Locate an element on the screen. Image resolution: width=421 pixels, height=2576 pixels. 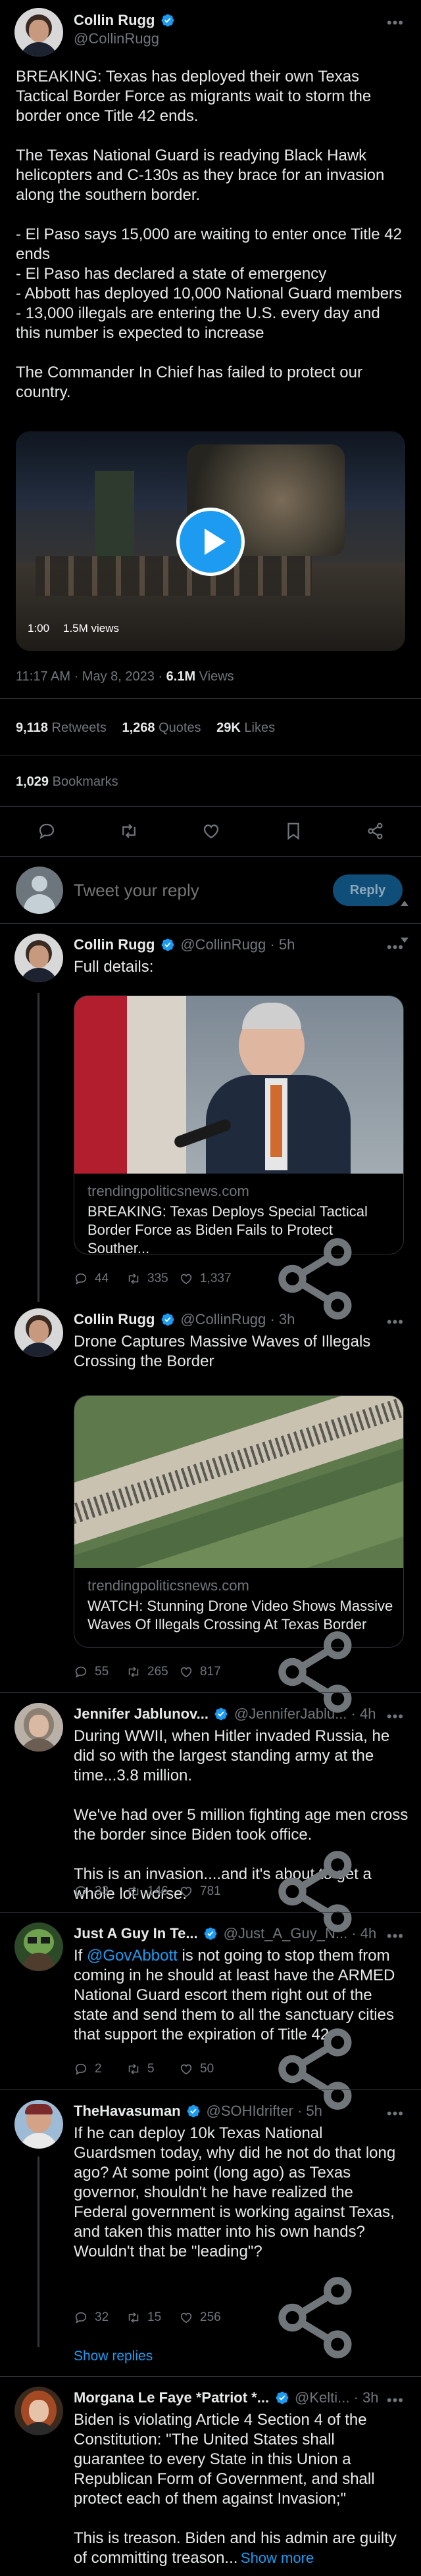
retweets-stat: 9,118 Retweets is located at coordinates (61, 728).